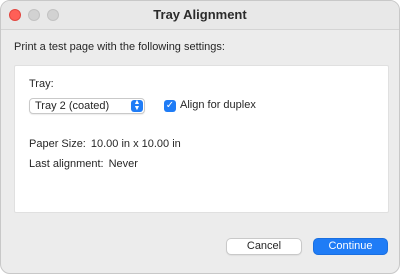 The width and height of the screenshot is (400, 274). Describe the element at coordinates (135, 144) in the screenshot. I see `paper-size-value: 10.00 in x 10.00 in` at that location.